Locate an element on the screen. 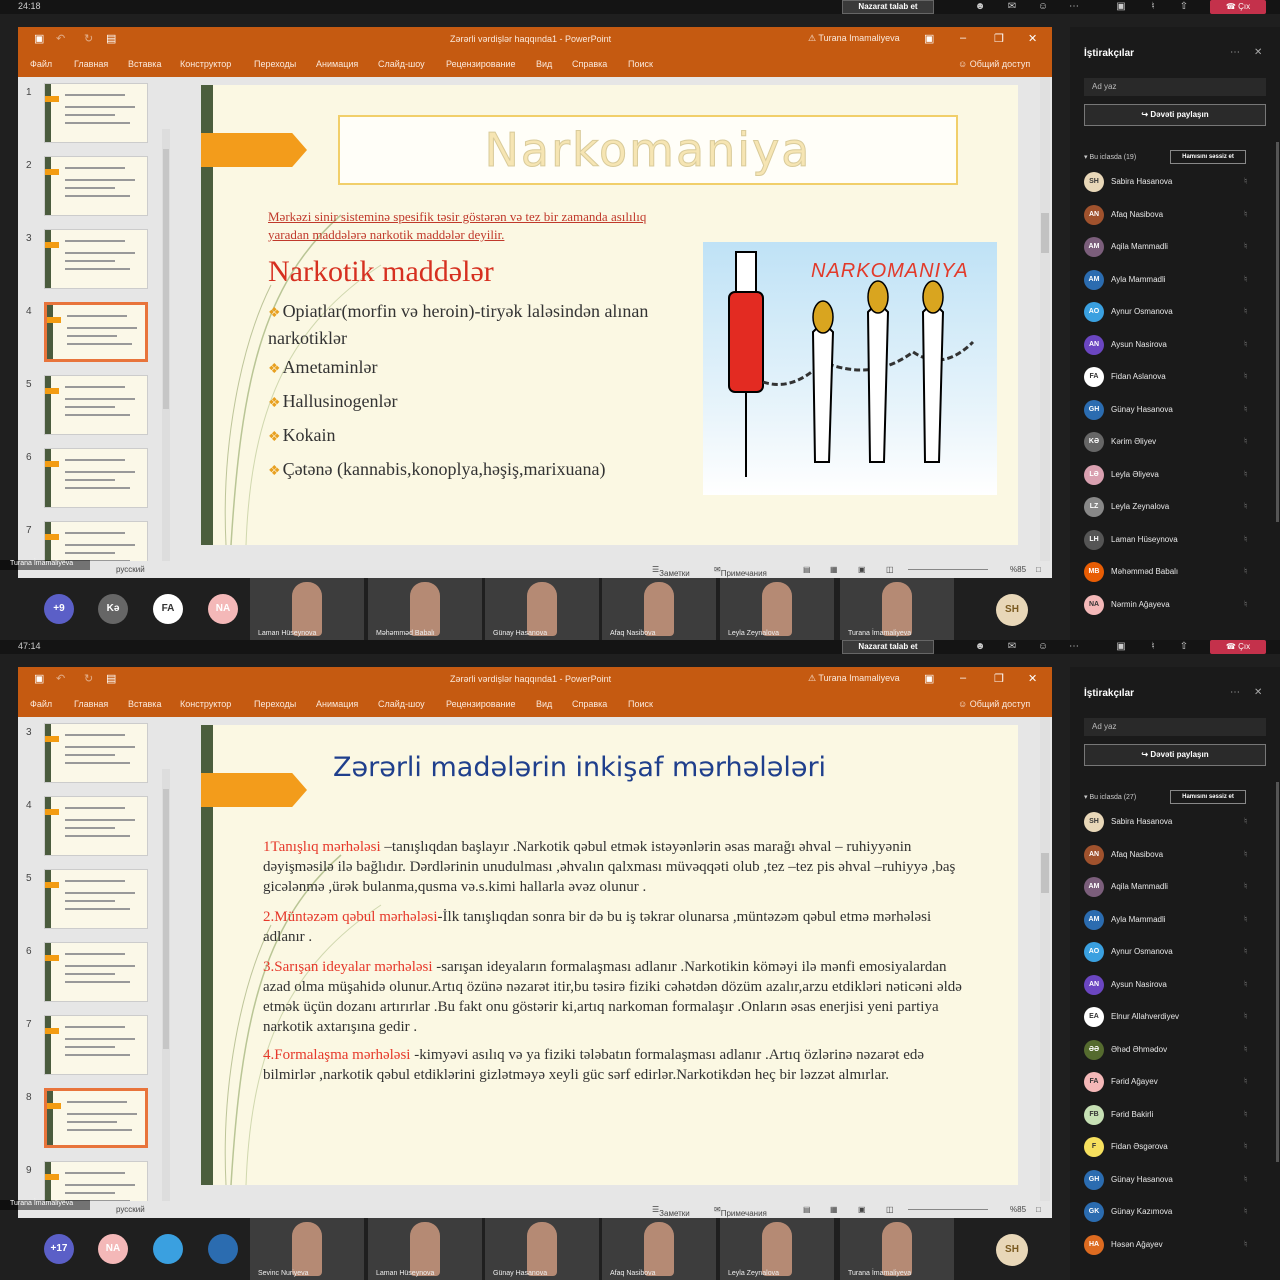  participant-row: FA Fərid Ağayev ♮ is located at coordinates (1179, 1083).